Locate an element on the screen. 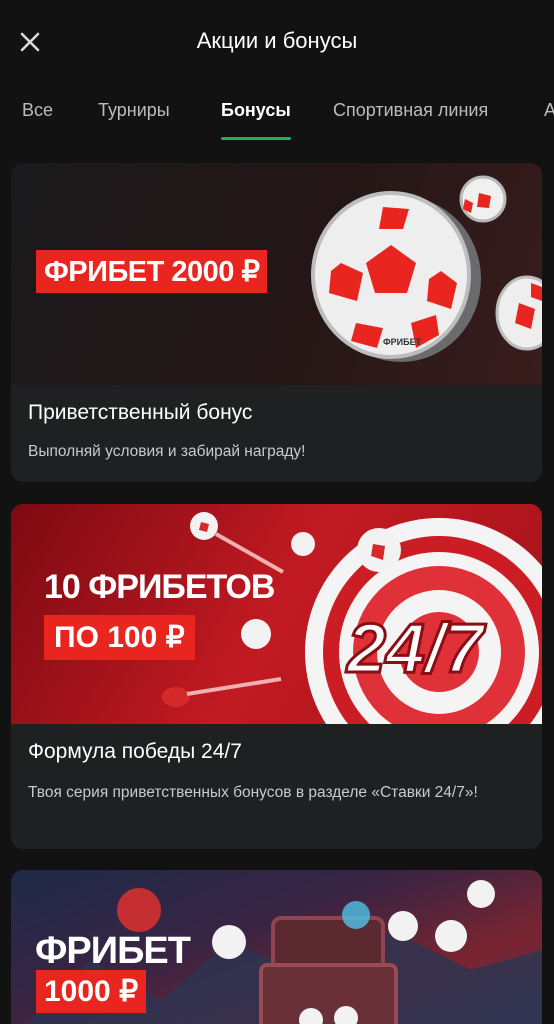  tab-bar: Все Турниры Бонусы Спортивная линия А is located at coordinates (277, 120).